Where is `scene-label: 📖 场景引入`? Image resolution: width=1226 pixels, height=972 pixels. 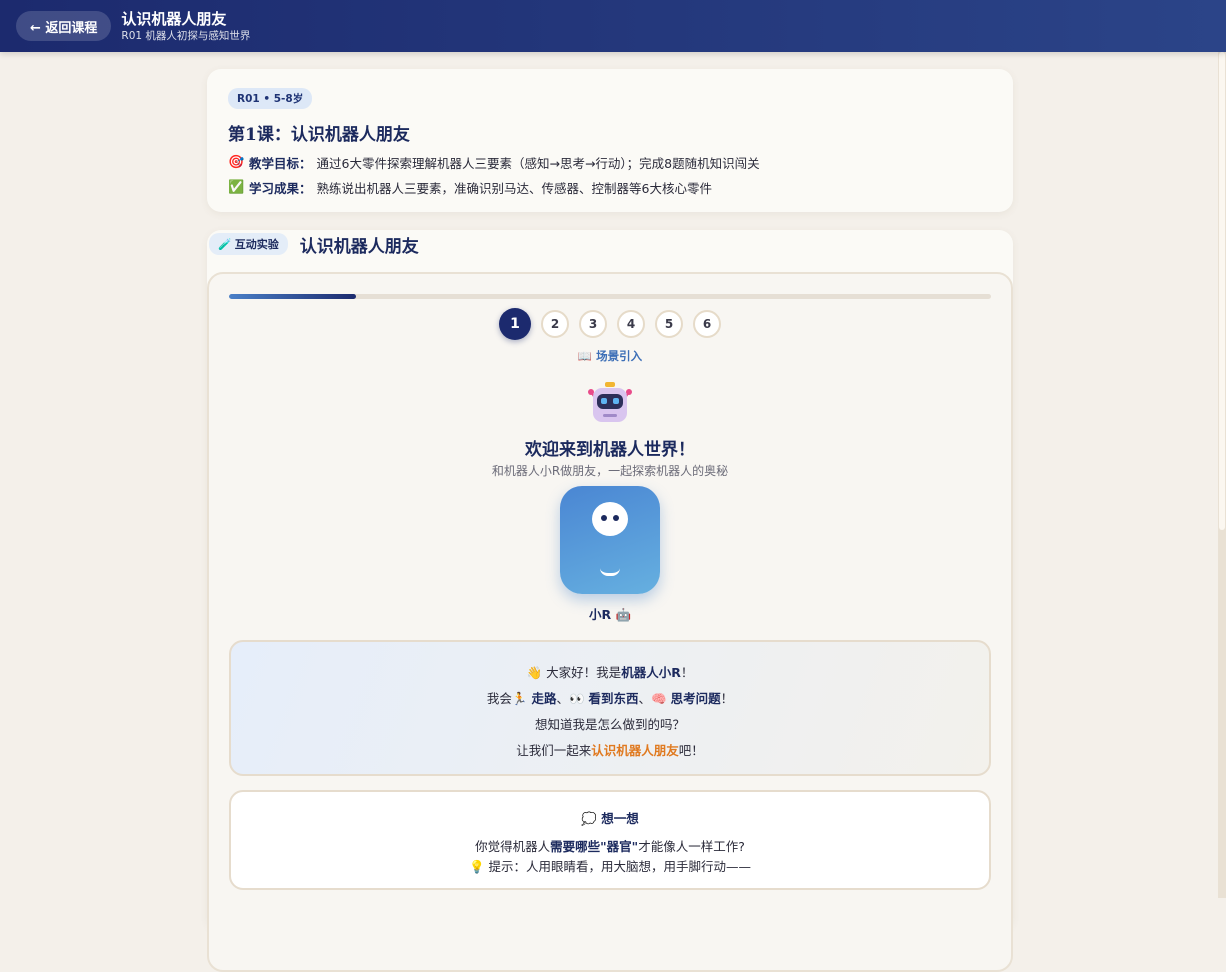
scene-label: 📖 场景引入 is located at coordinates (610, 356).